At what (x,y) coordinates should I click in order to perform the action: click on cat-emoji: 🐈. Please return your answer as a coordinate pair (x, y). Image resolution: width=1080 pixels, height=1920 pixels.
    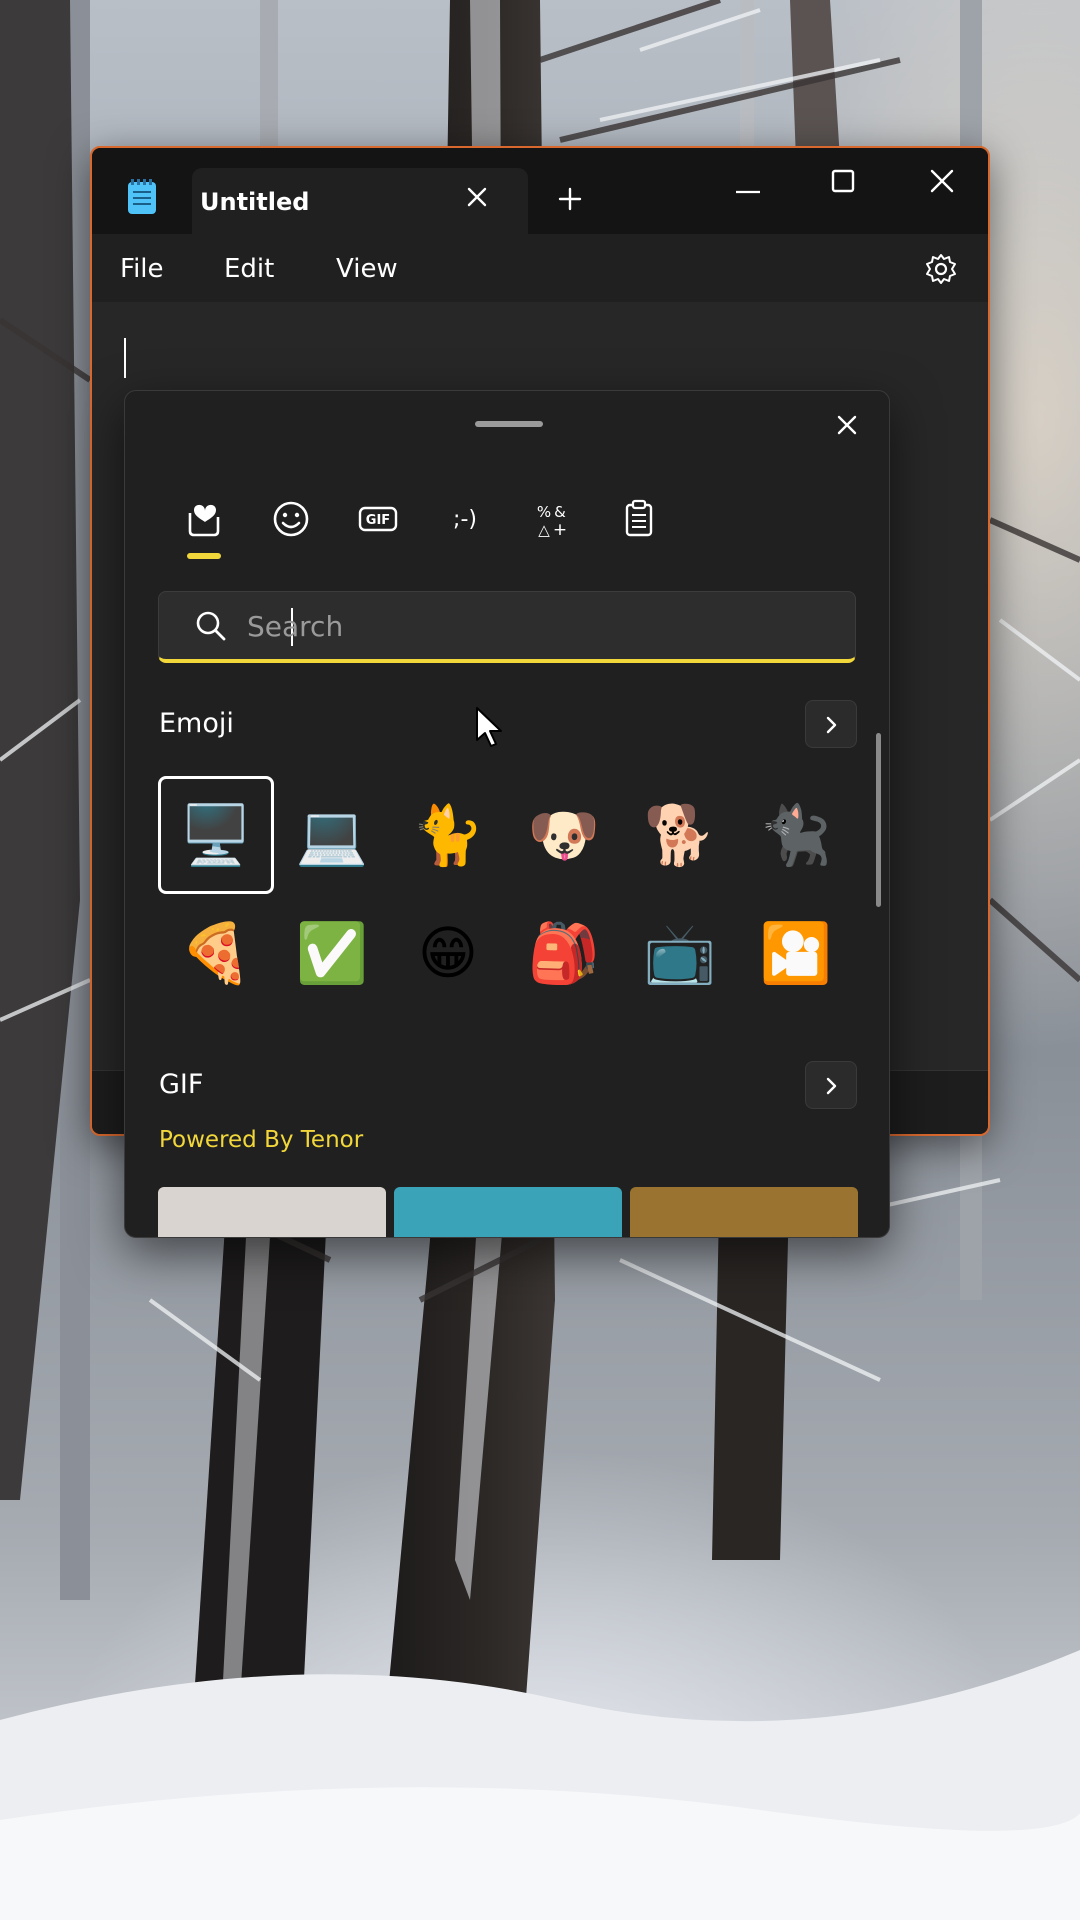
    Looking at the image, I should click on (448, 835).